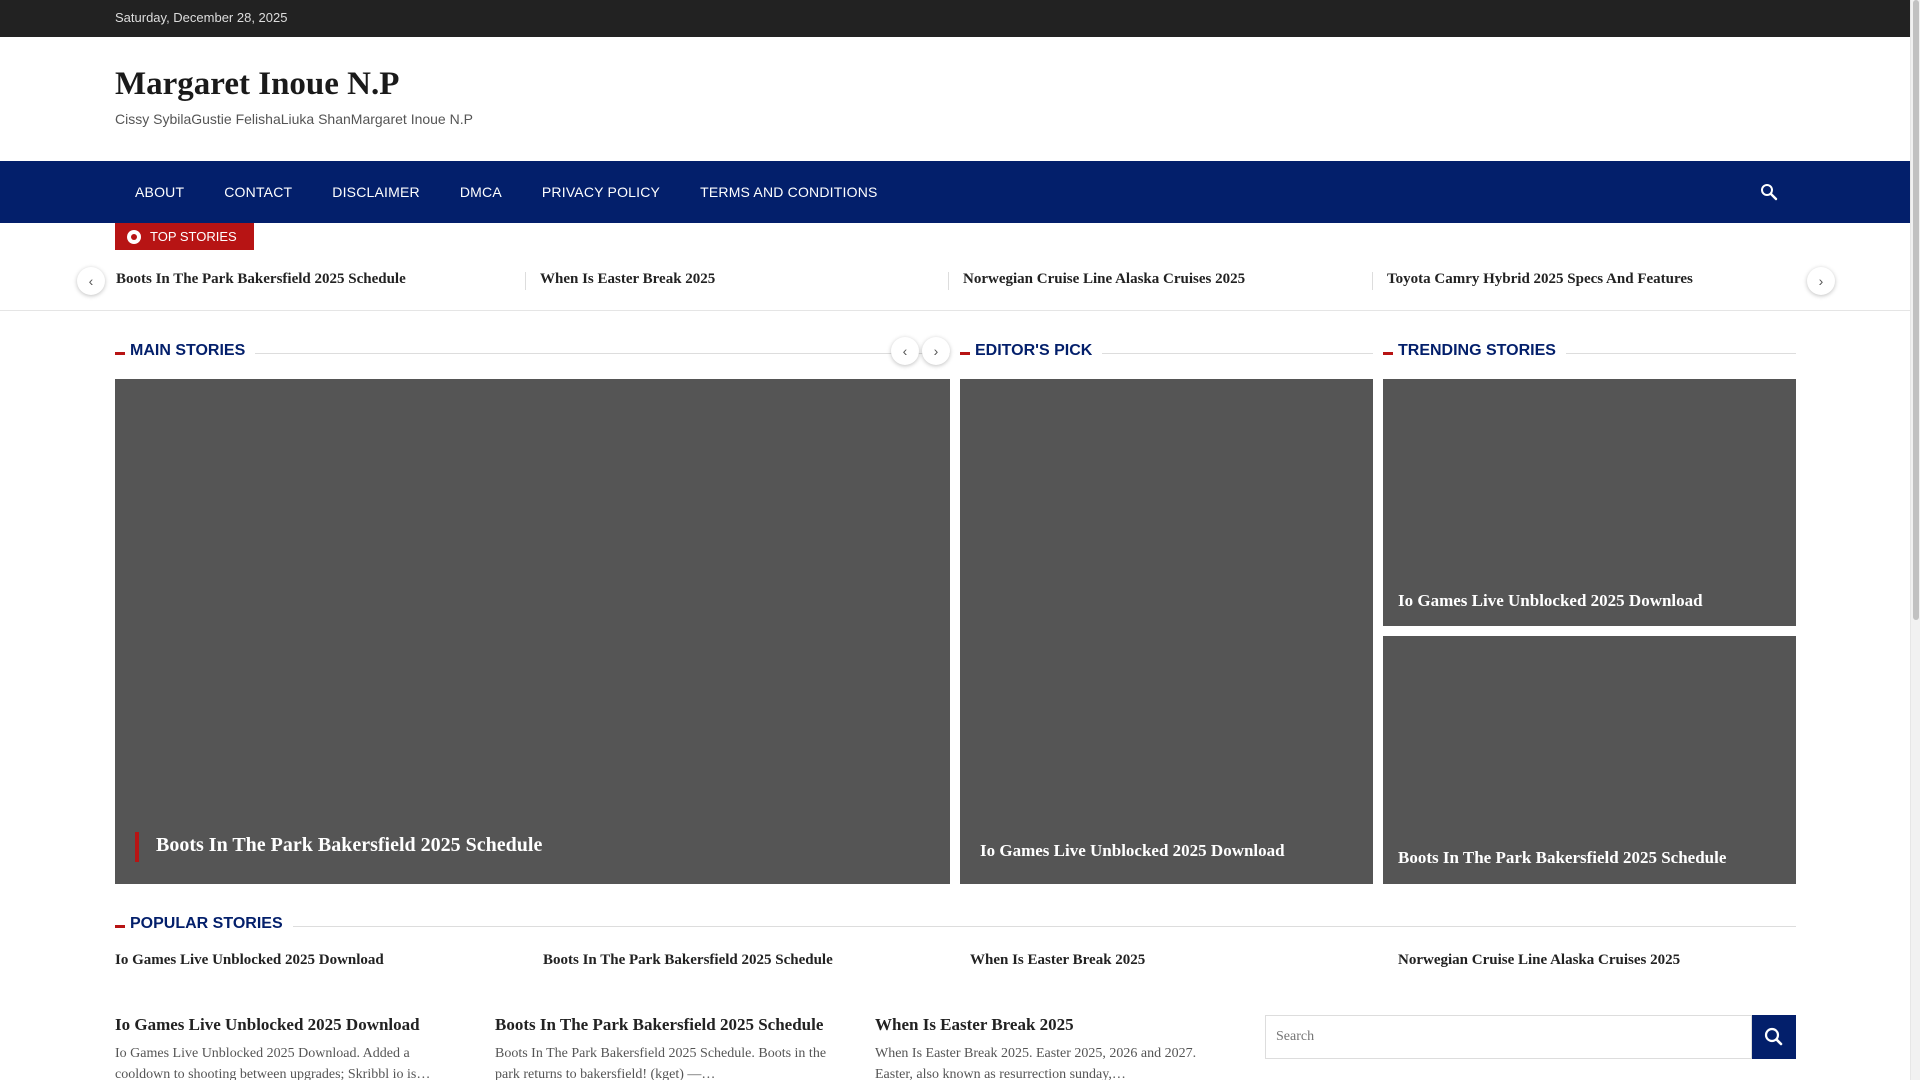 This screenshot has width=1920, height=1080. What do you see at coordinates (1589, 502) in the screenshot?
I see `trending-card: Io Games Live Unblocked 2025 Download` at bounding box center [1589, 502].